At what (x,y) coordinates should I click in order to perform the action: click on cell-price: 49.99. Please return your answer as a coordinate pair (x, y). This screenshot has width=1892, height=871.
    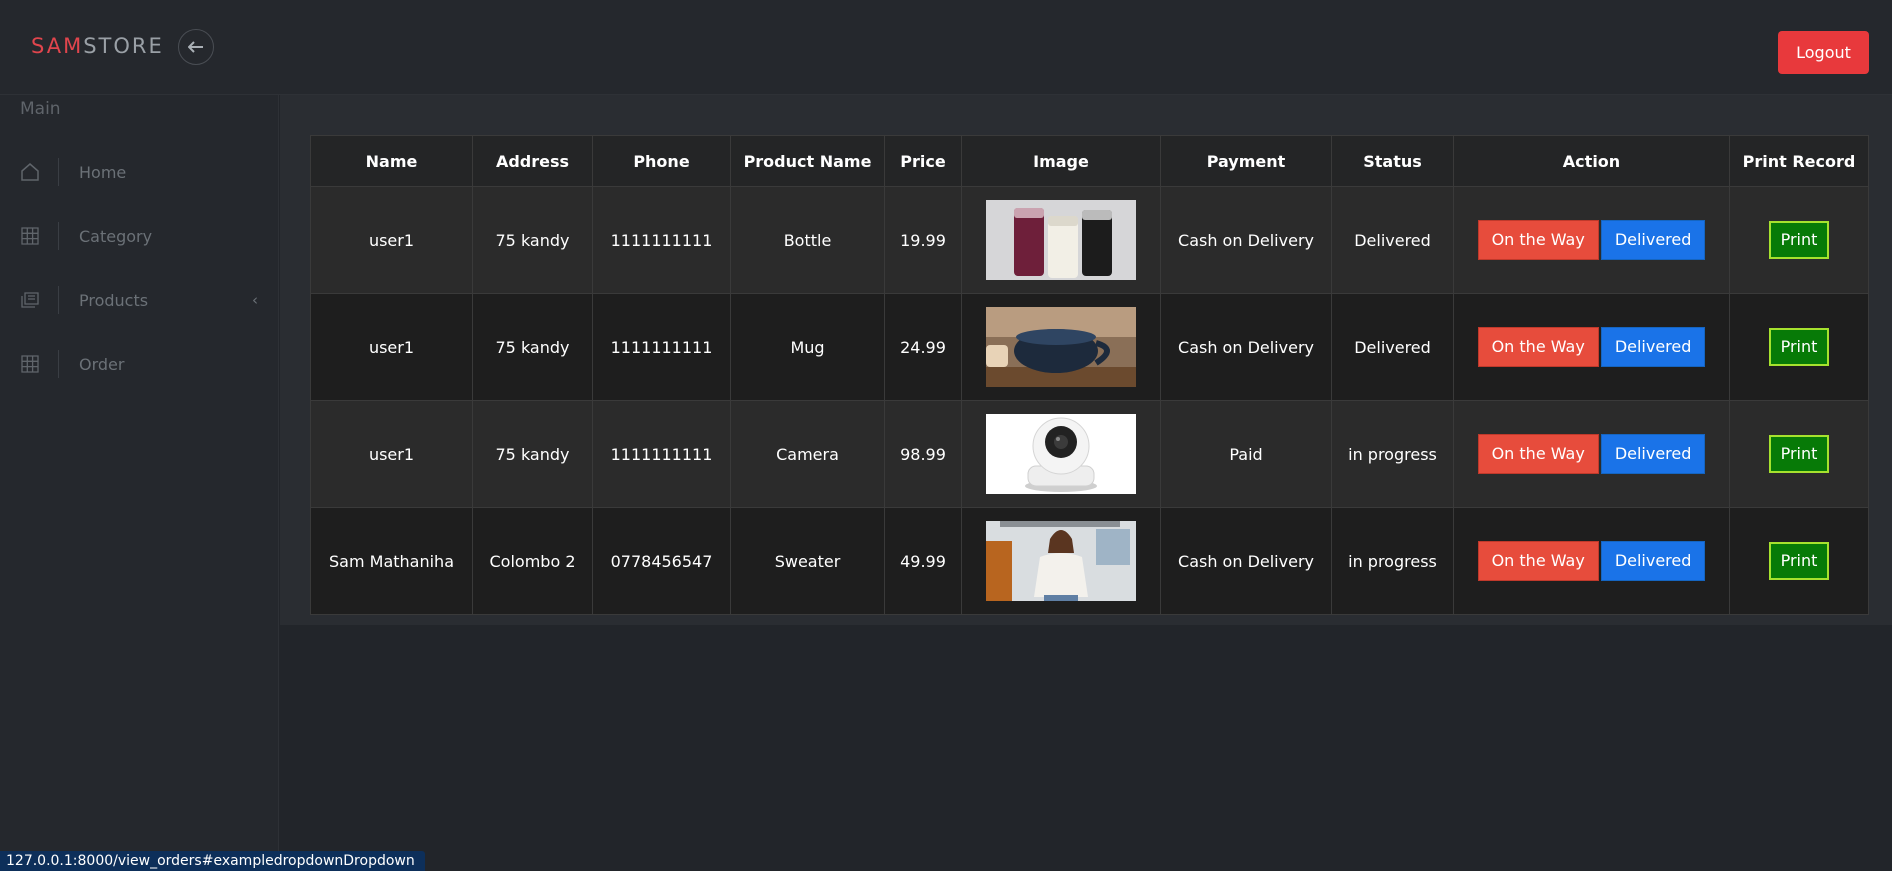
    Looking at the image, I should click on (923, 561).